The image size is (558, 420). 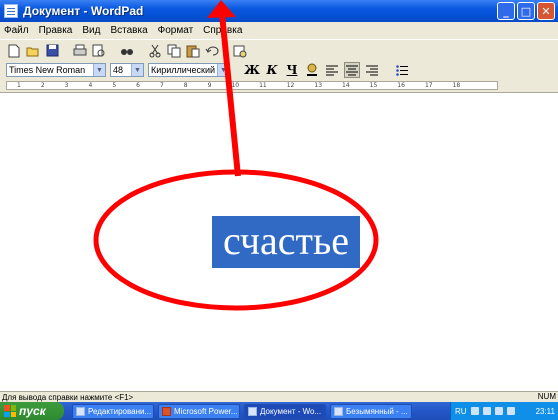 I want to click on menu-format: Формат, so click(x=176, y=30).